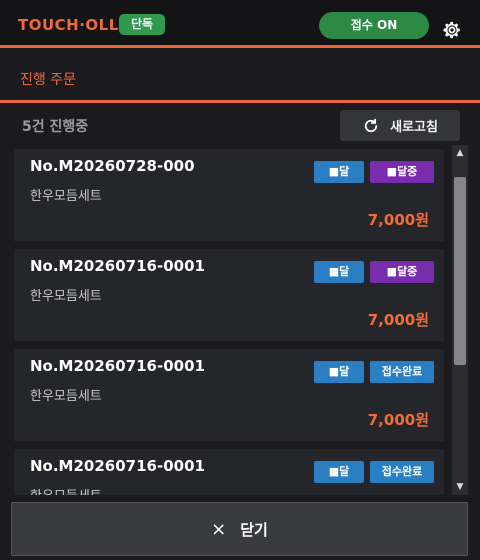 The height and width of the screenshot is (560, 480). Describe the element at coordinates (68, 25) in the screenshot. I see `brand-logo: TOUCH·OLL` at that location.